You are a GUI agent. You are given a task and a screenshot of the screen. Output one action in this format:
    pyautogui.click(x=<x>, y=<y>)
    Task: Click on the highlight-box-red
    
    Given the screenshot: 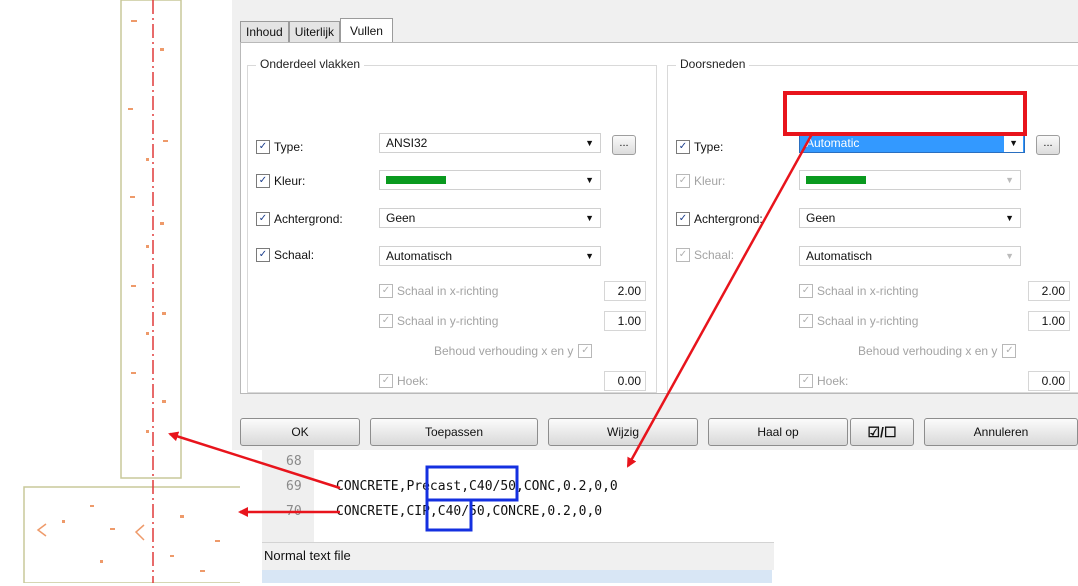 What is the action you would take?
    pyautogui.click(x=905, y=113)
    